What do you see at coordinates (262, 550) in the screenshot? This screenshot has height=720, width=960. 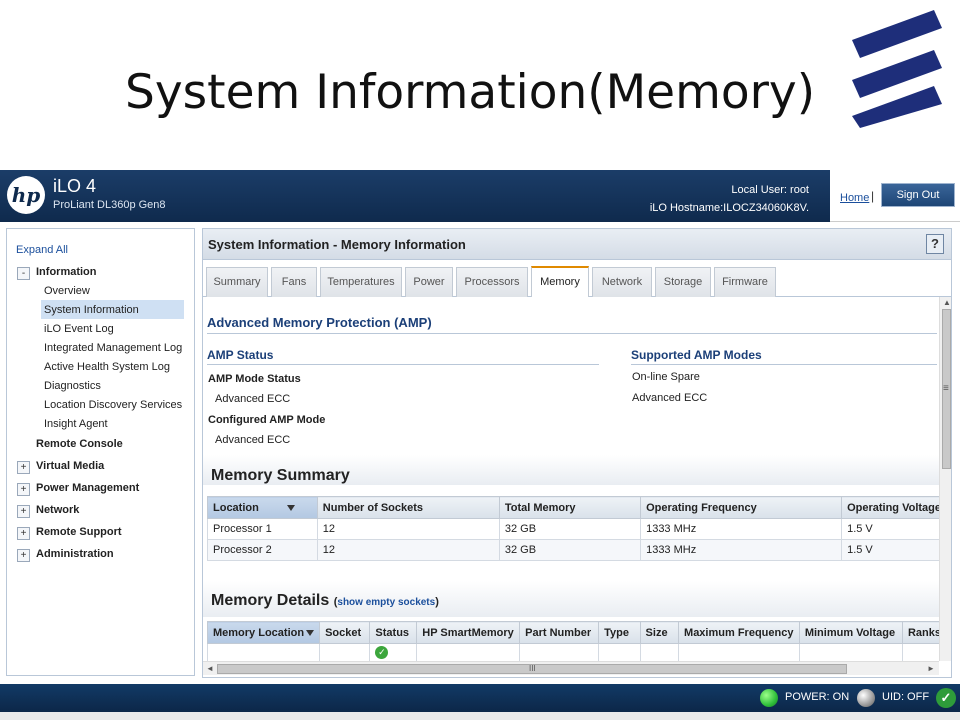 I see `cell-location: Processor 2` at bounding box center [262, 550].